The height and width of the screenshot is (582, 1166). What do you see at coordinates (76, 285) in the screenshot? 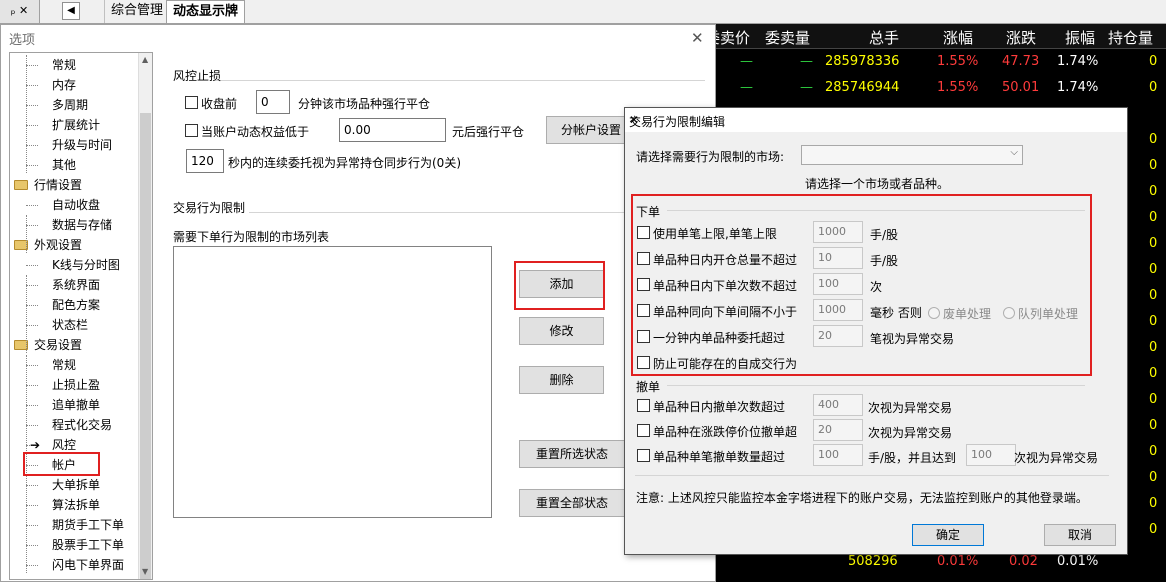
I see `tree-item: 系统界面` at bounding box center [76, 285].